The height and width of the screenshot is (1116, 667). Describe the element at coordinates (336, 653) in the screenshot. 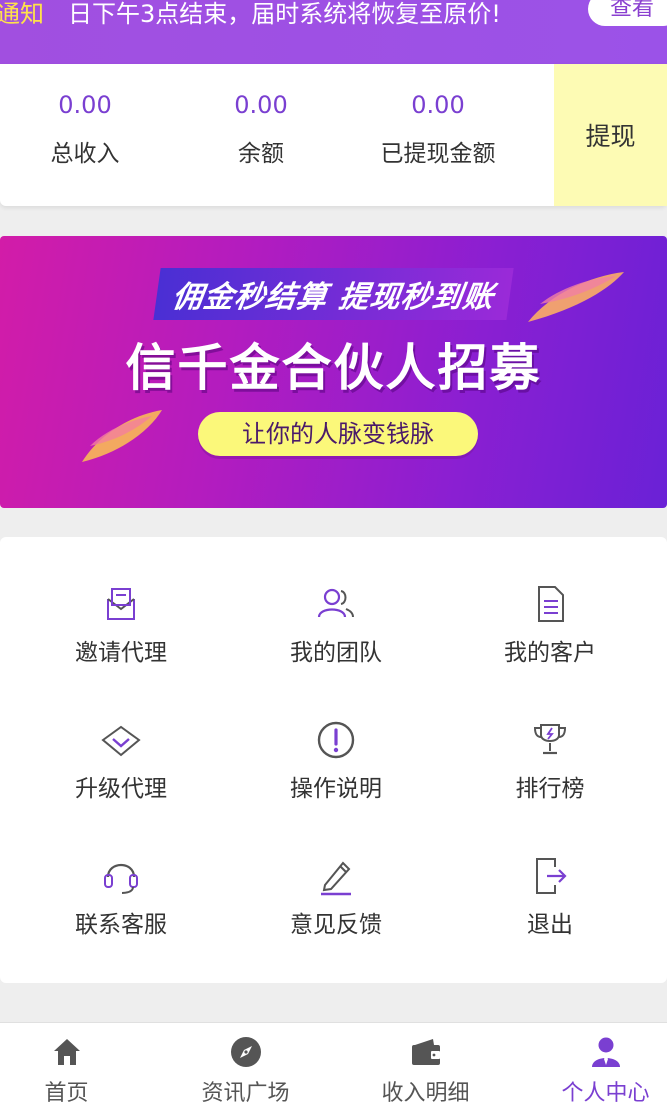

I see `menu-label: 我的团队` at that location.